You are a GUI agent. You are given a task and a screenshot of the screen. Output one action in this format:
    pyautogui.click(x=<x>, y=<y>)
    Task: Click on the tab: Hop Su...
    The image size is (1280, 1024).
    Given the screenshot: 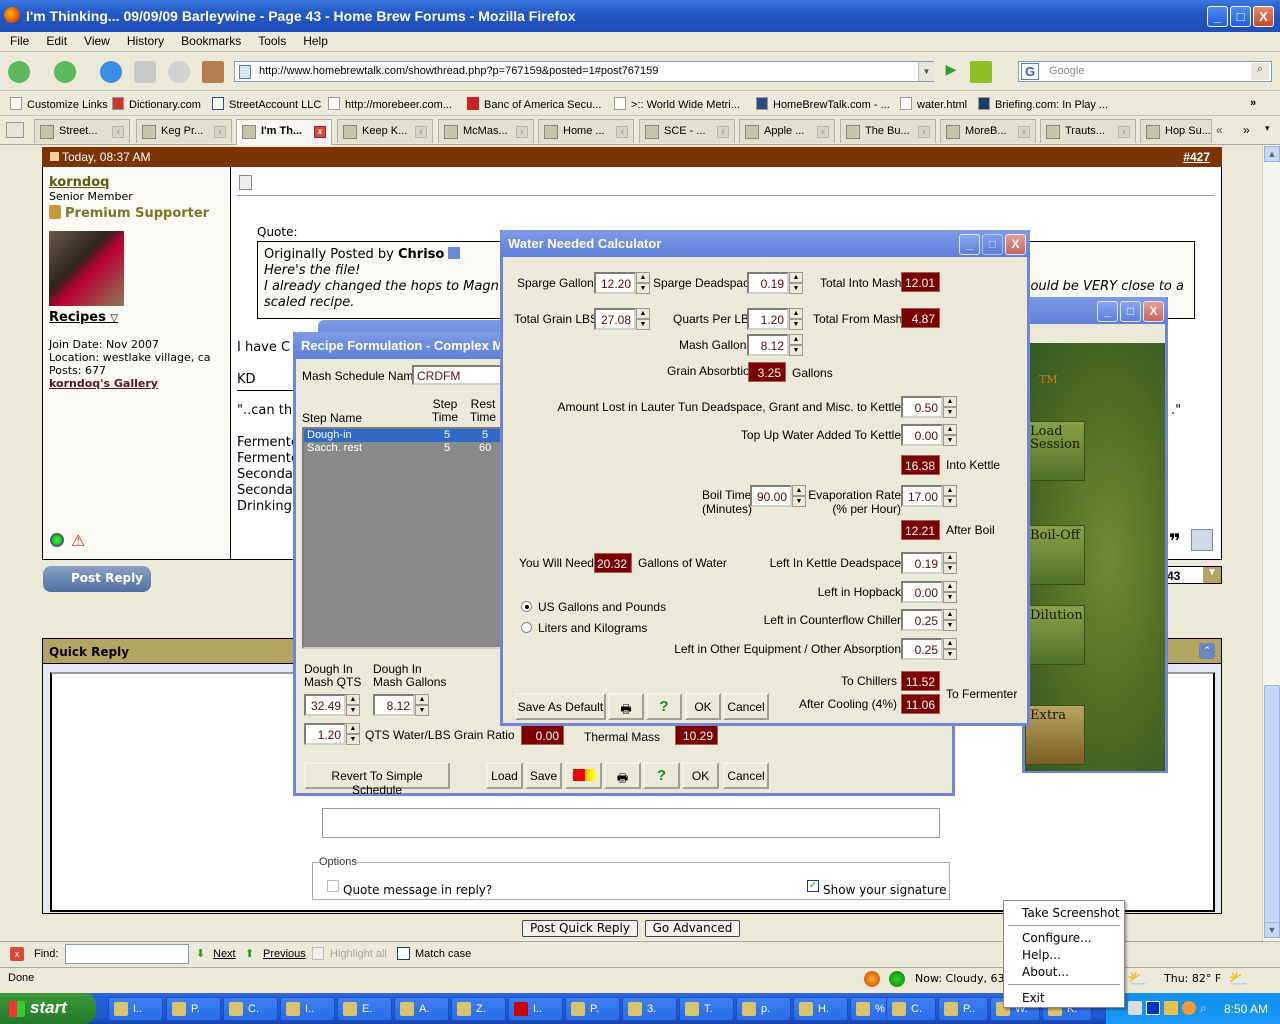 What is the action you would take?
    pyautogui.click(x=1176, y=131)
    